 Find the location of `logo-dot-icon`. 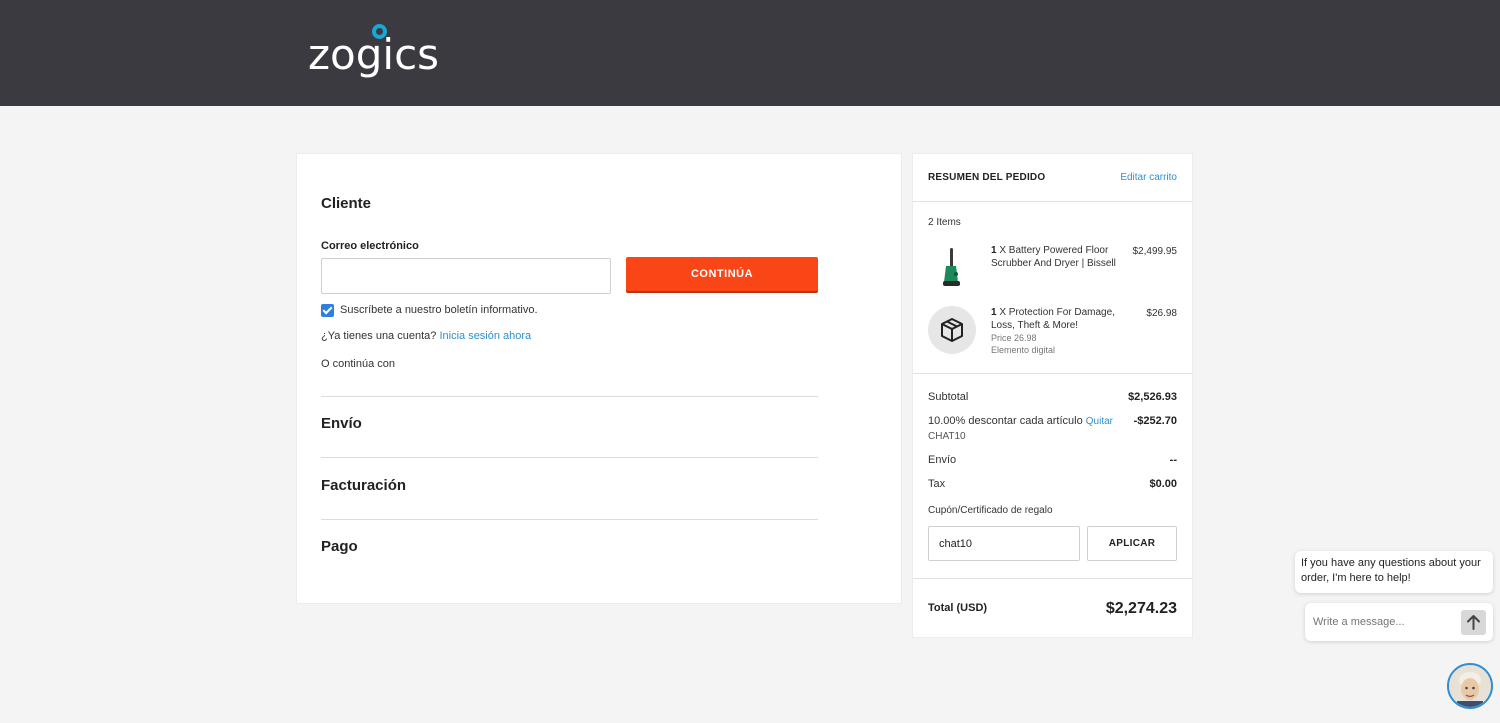

logo-dot-icon is located at coordinates (379, 31).